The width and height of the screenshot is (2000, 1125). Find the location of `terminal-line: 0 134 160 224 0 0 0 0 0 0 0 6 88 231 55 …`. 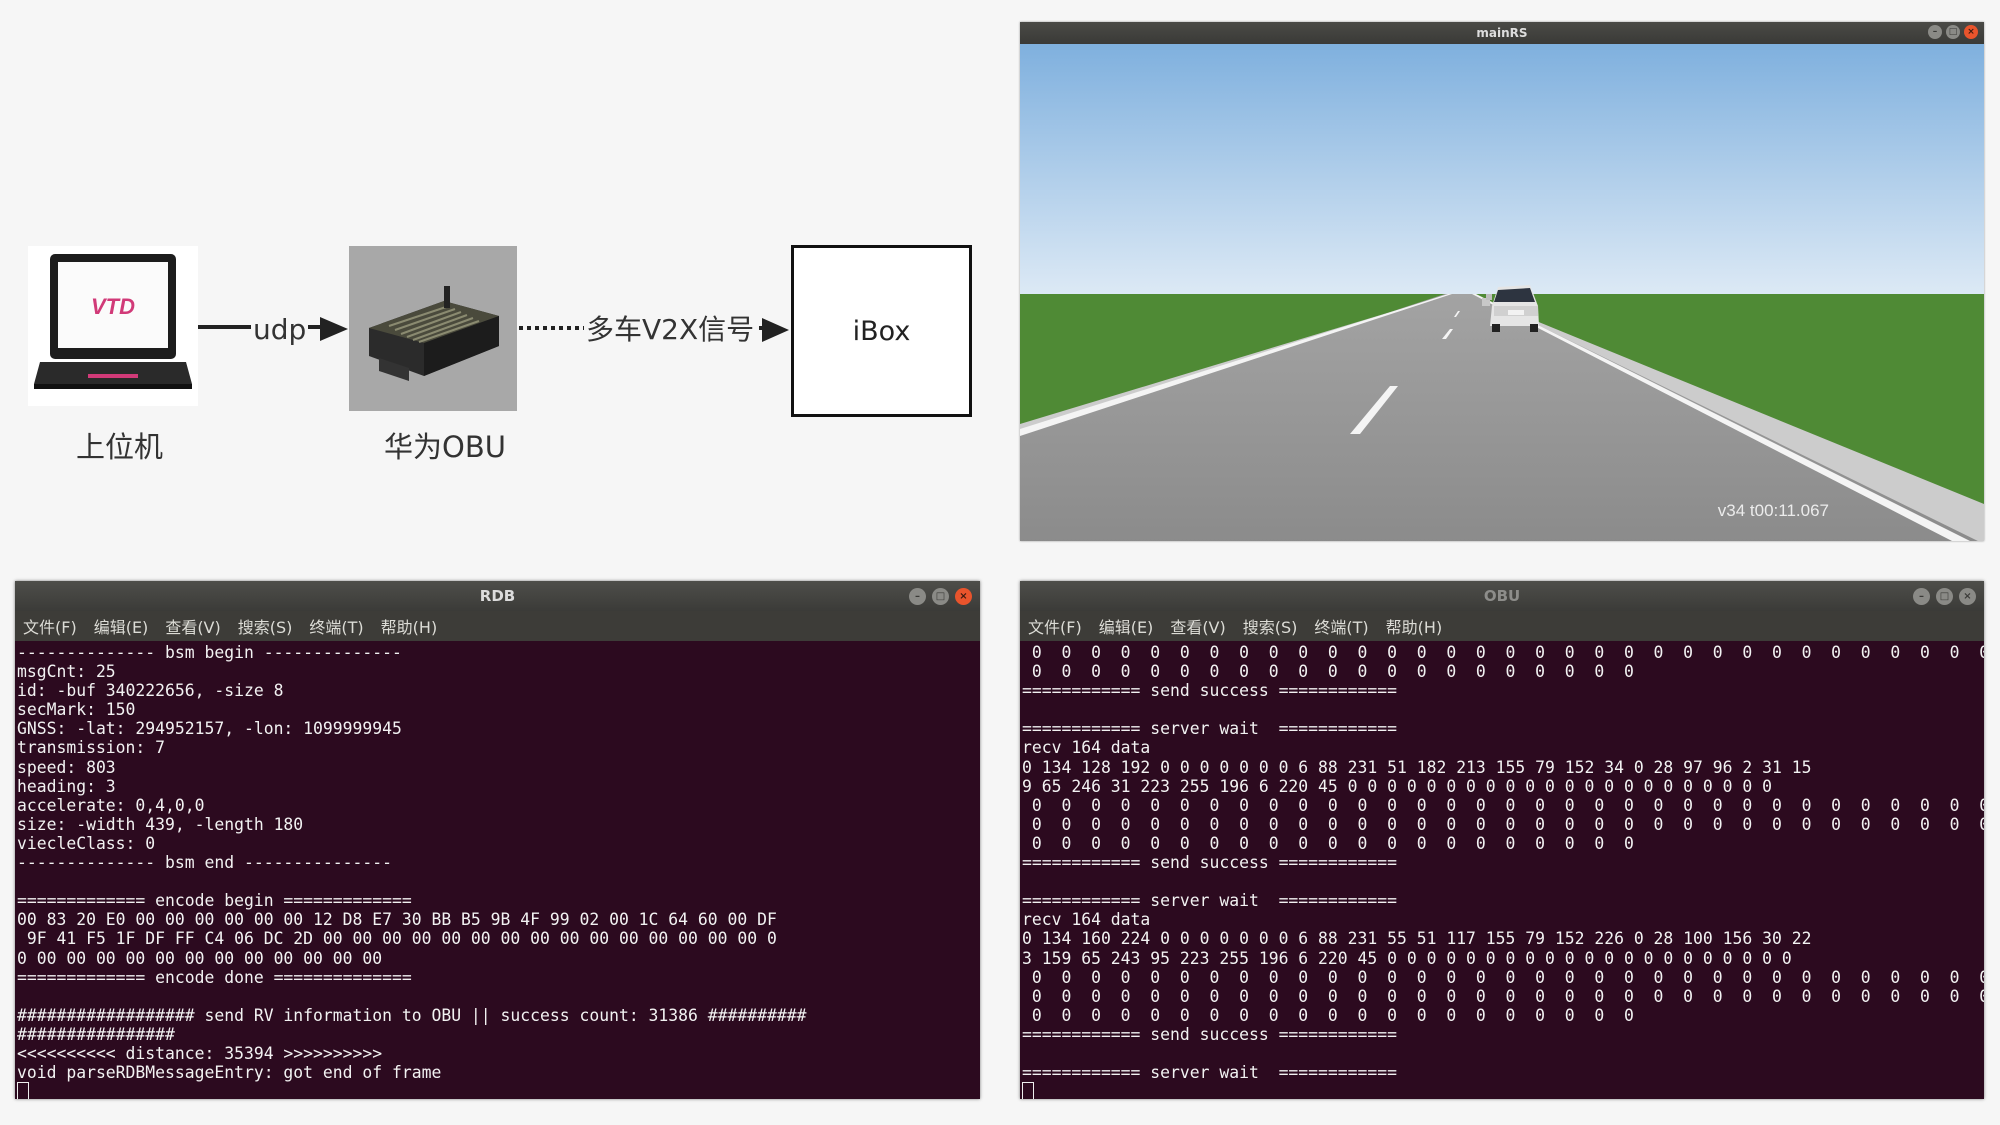

terminal-line: 0 134 160 224 0 0 0 0 0 0 0 6 88 231 55 … is located at coordinates (1417, 939).